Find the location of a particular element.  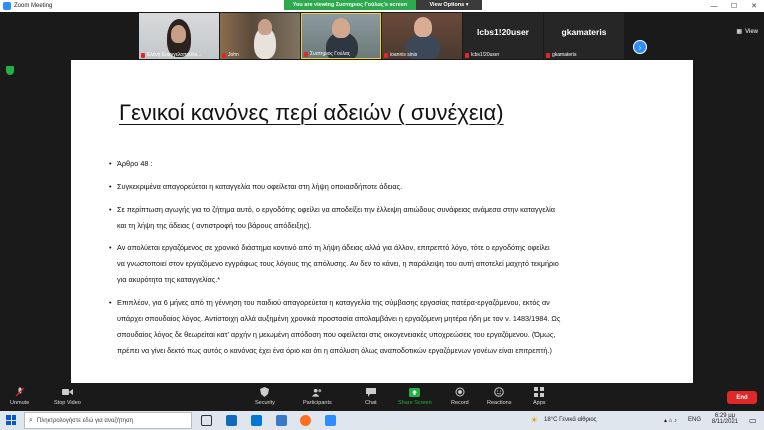

window-controls: — ☐ ✕ is located at coordinates (734, 6).